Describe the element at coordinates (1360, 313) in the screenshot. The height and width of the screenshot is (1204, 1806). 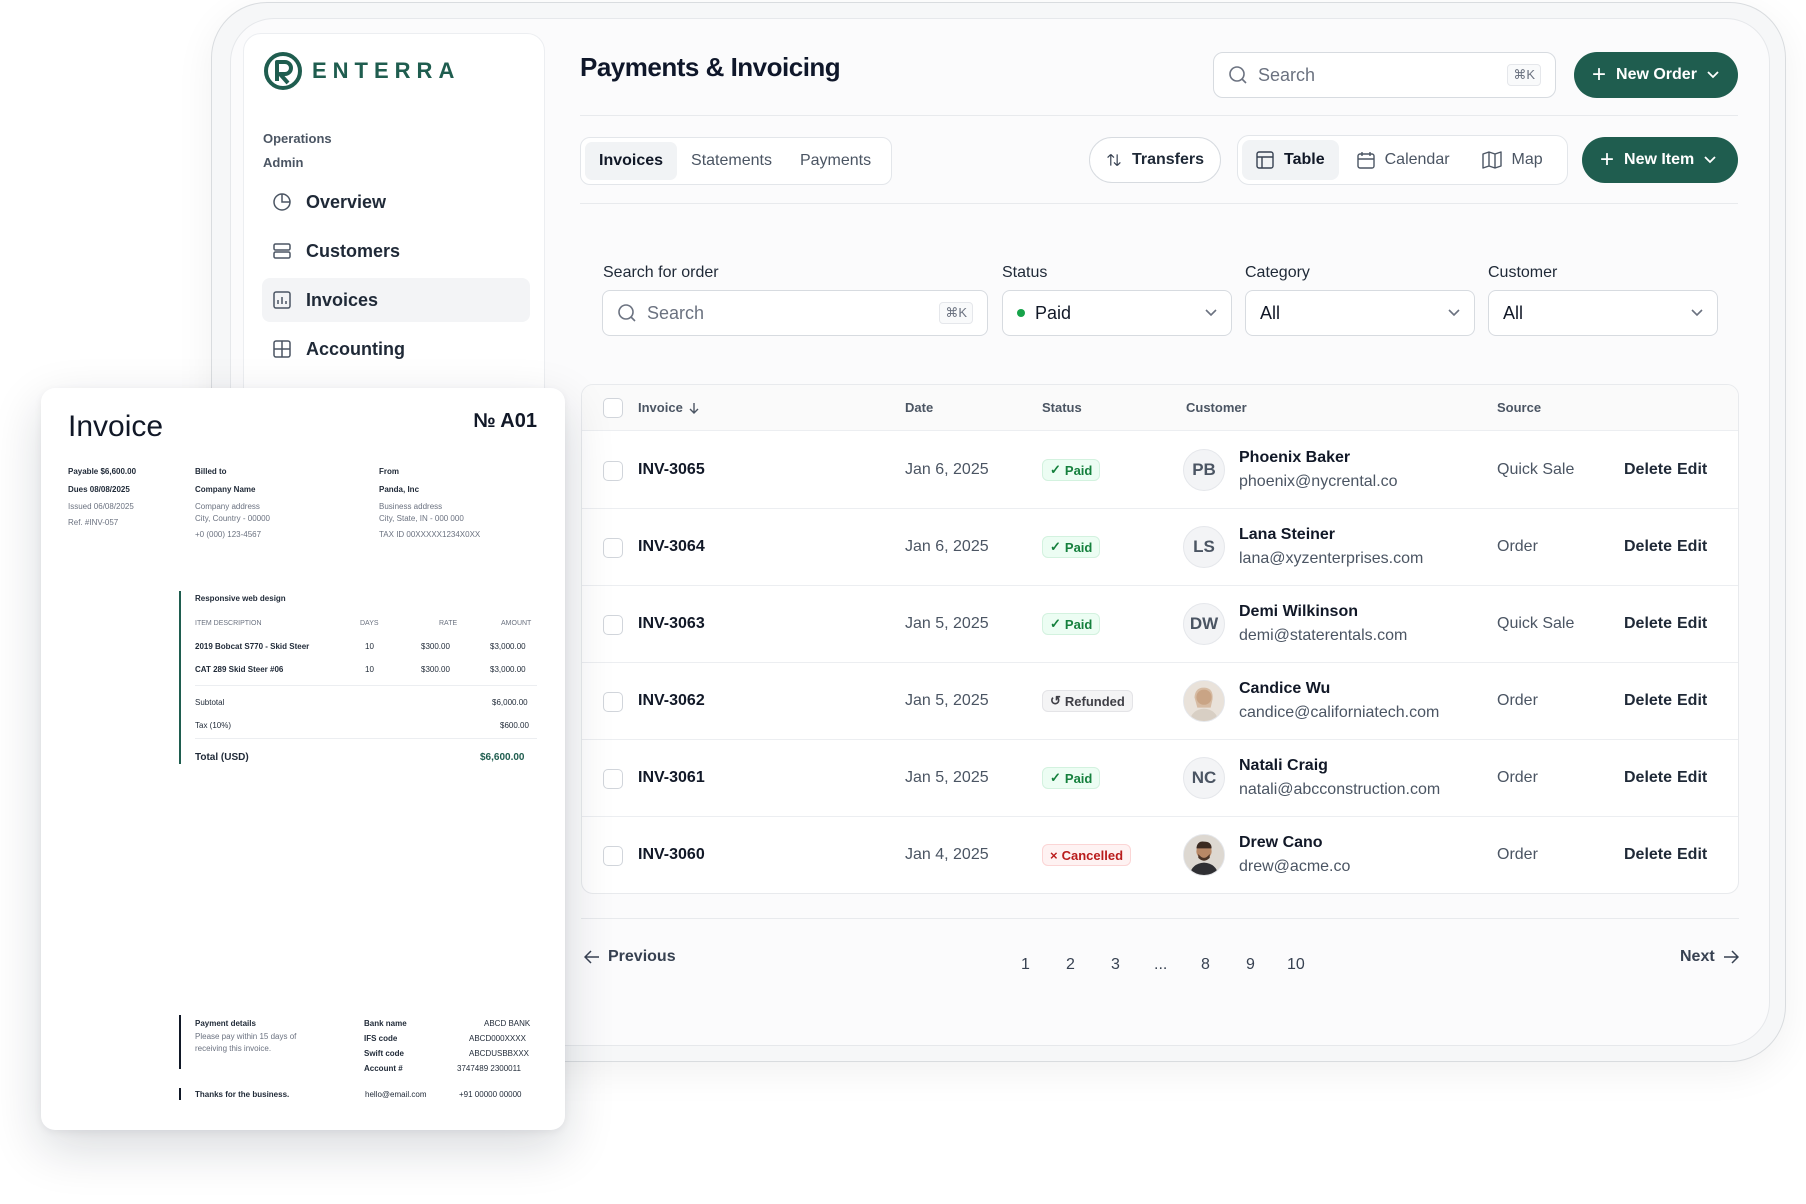
I see `category-select: All` at that location.